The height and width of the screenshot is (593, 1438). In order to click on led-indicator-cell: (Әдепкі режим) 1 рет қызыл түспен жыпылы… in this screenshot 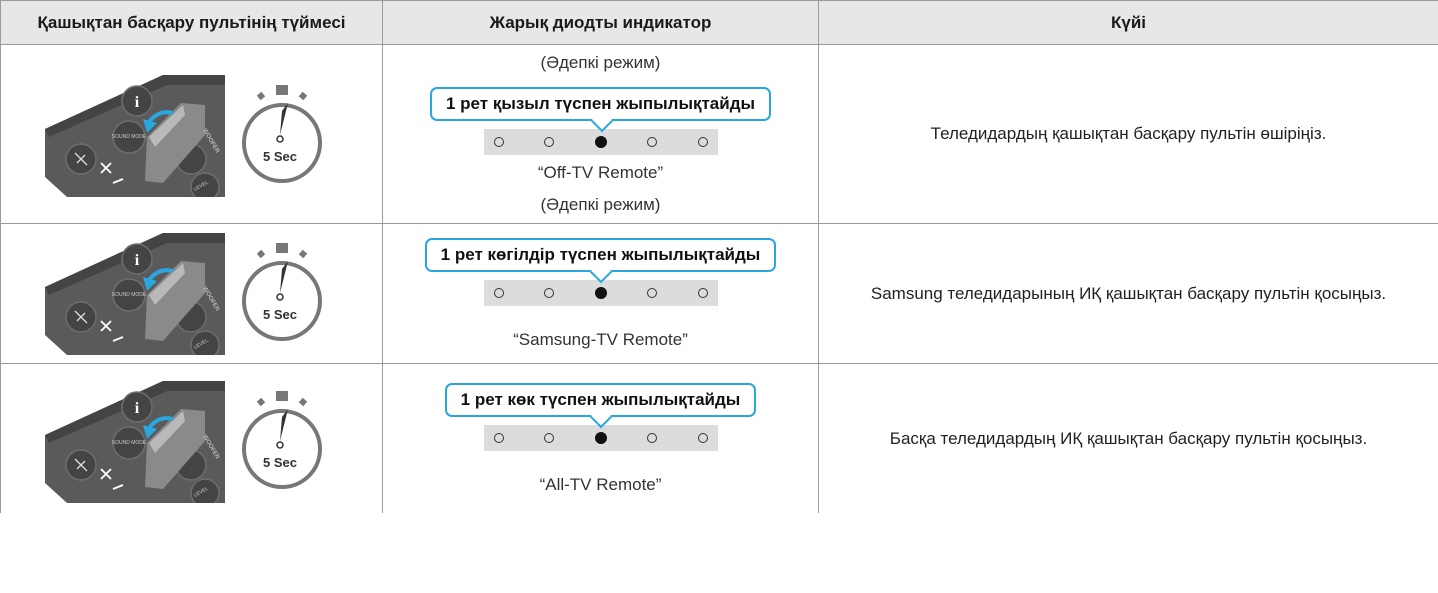, I will do `click(600, 134)`.